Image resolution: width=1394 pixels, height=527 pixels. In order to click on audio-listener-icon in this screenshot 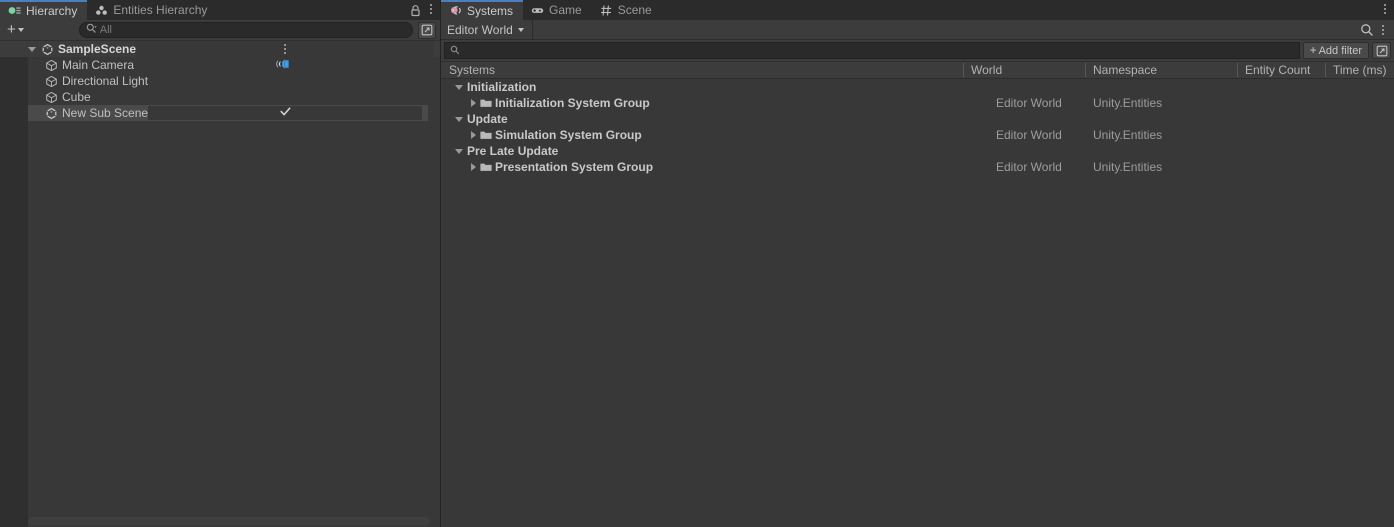, I will do `click(284, 65)`.